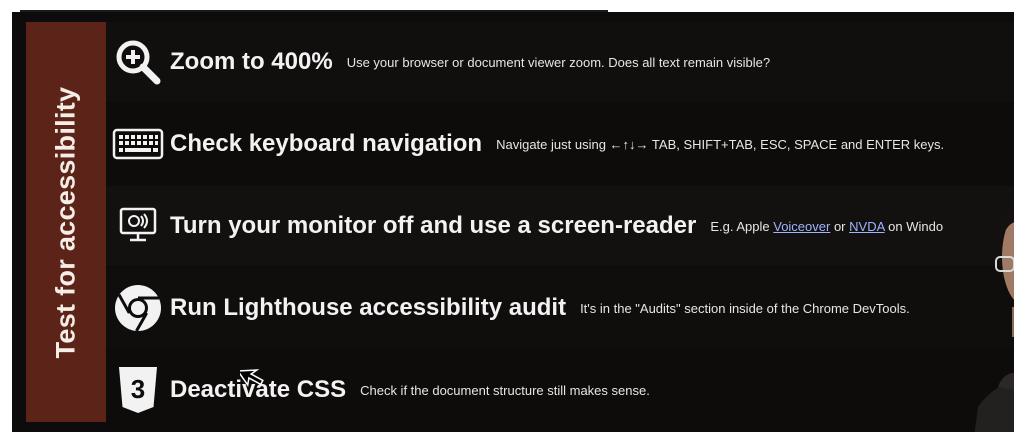  Describe the element at coordinates (839, 226) in the screenshot. I see `desc-mid: or` at that location.